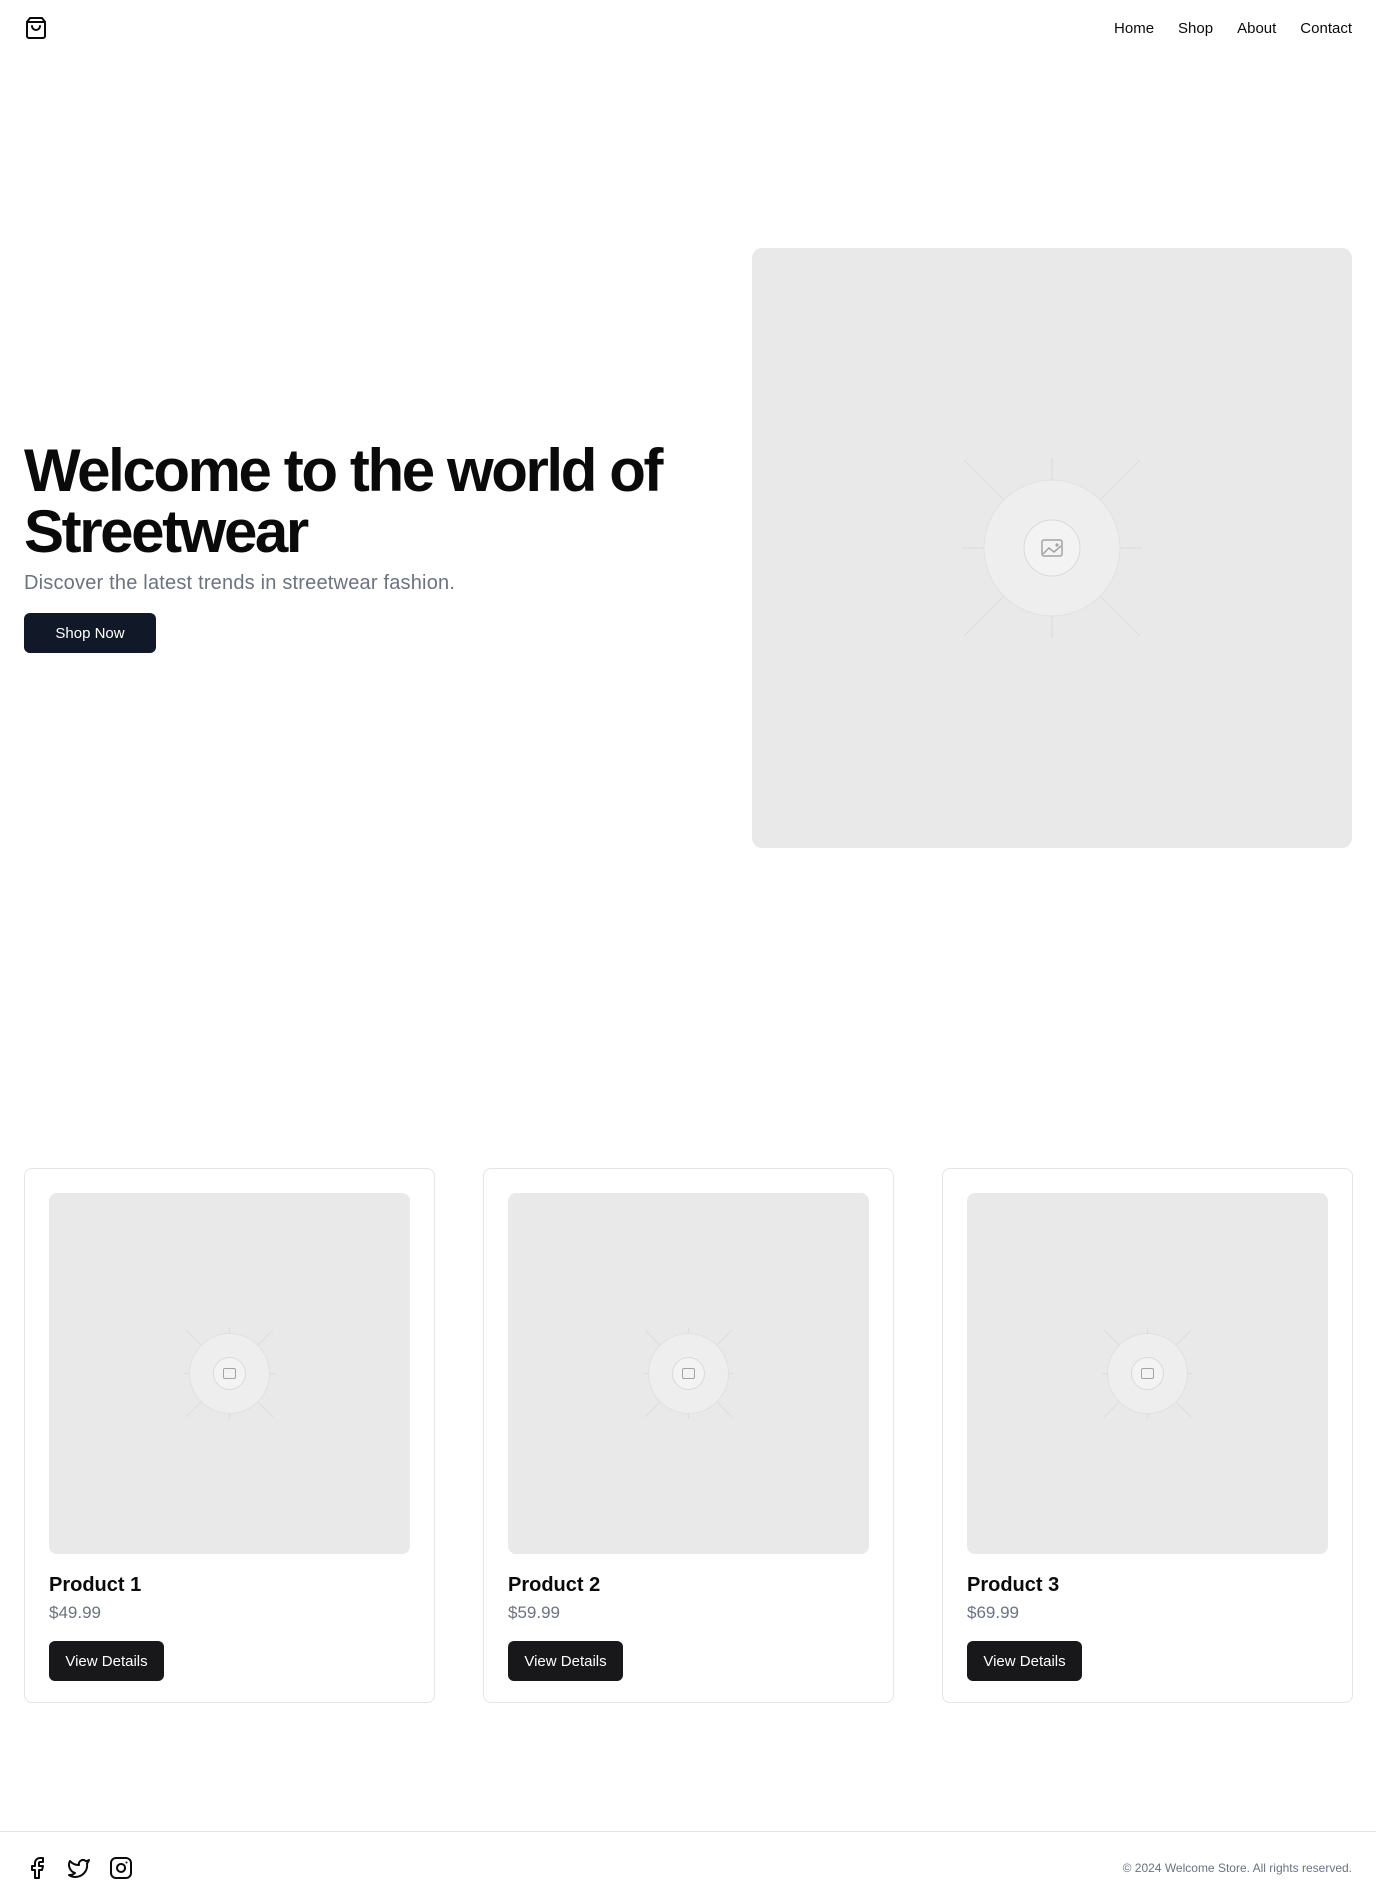  I want to click on social-links, so click(79, 1868).